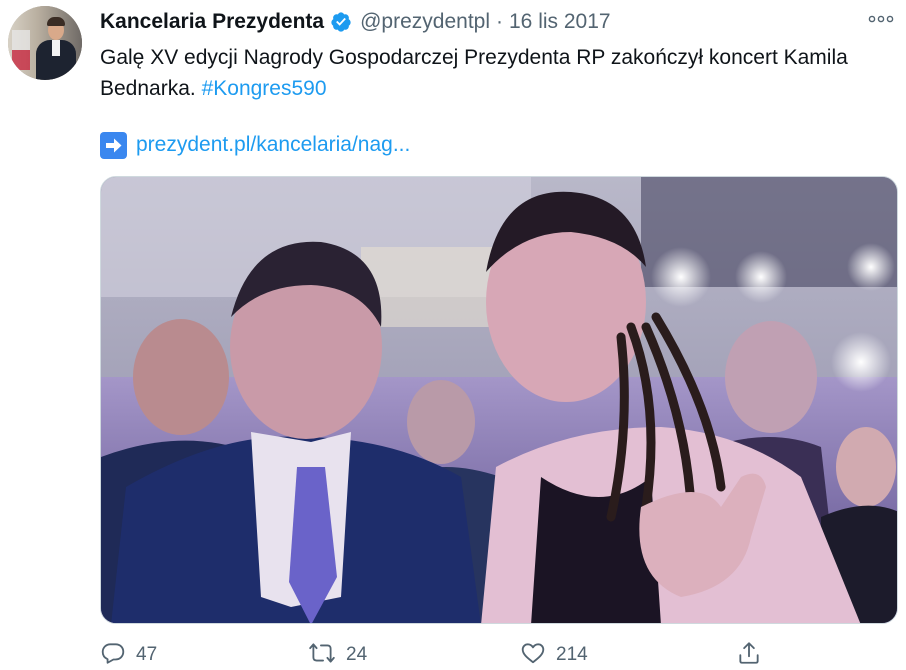 The height and width of the screenshot is (670, 906). Describe the element at coordinates (533, 655) in the screenshot. I see `like-icon` at that location.